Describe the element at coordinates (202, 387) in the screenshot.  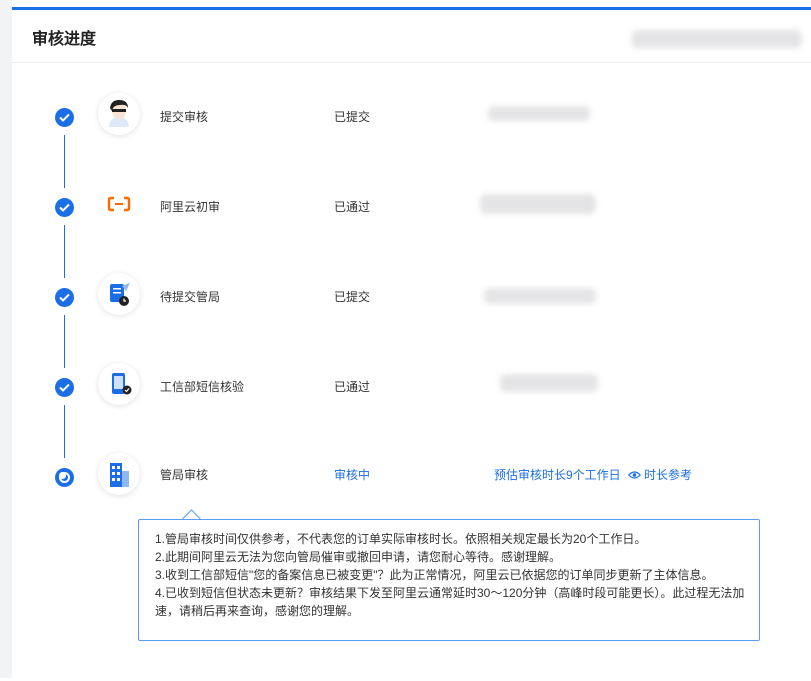
I see `step-name: 工信部短信核验` at that location.